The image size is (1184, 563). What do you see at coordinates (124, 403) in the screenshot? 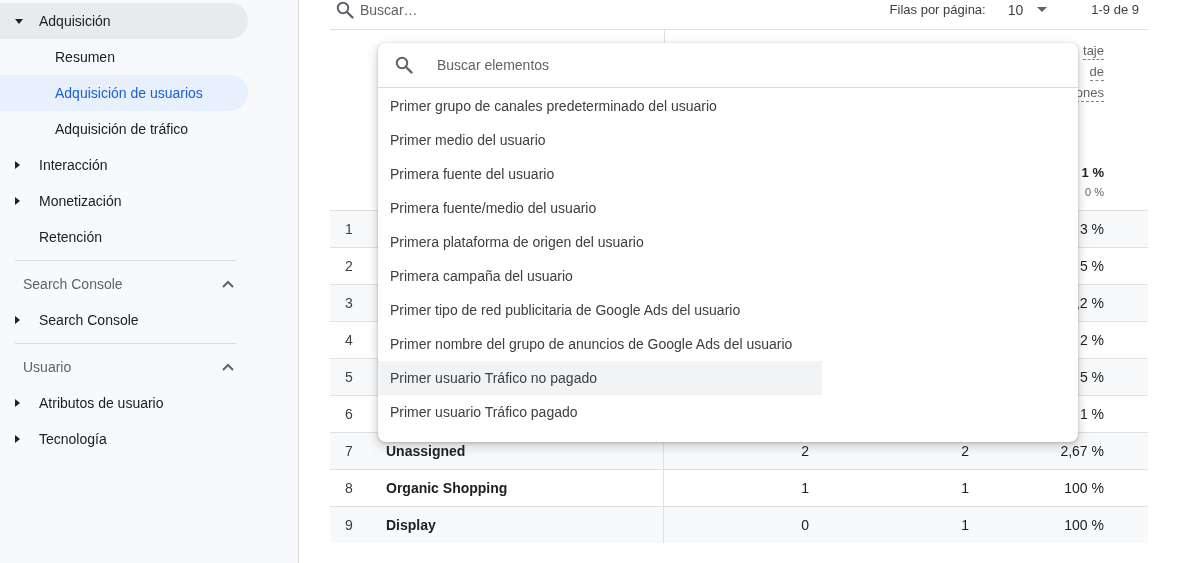
I see `nav-item: Atributos de usuario` at bounding box center [124, 403].